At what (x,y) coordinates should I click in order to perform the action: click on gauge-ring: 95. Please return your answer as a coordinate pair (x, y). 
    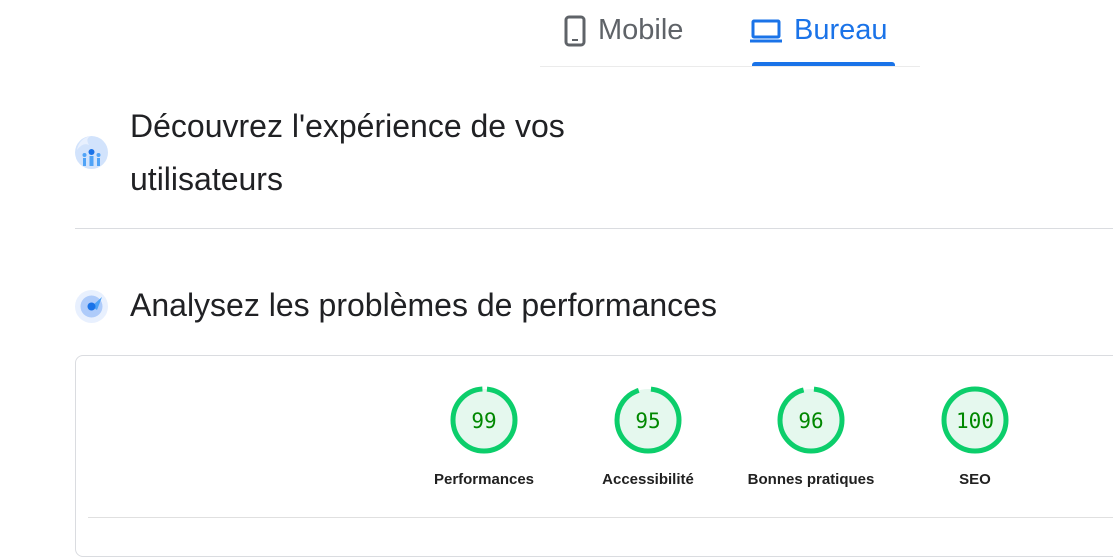
    Looking at the image, I should click on (648, 420).